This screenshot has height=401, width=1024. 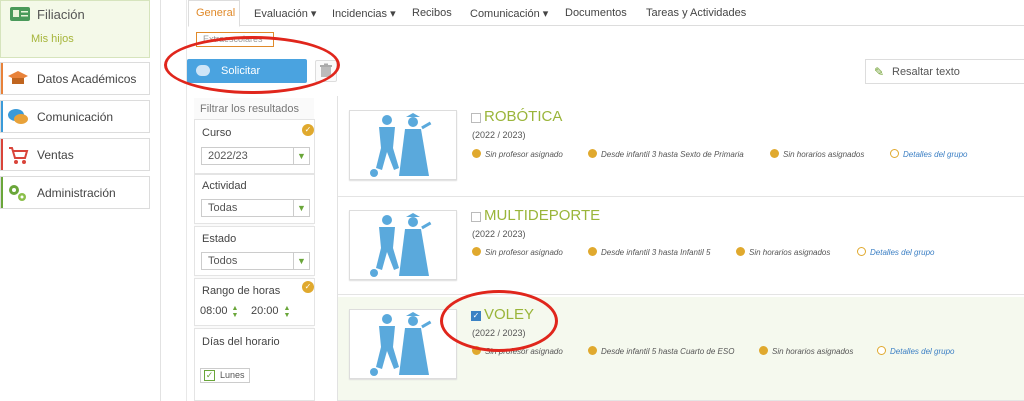 I want to click on activity-rango: Desde infantil 3 hasta Sexto de Primaria, so click(x=666, y=154).